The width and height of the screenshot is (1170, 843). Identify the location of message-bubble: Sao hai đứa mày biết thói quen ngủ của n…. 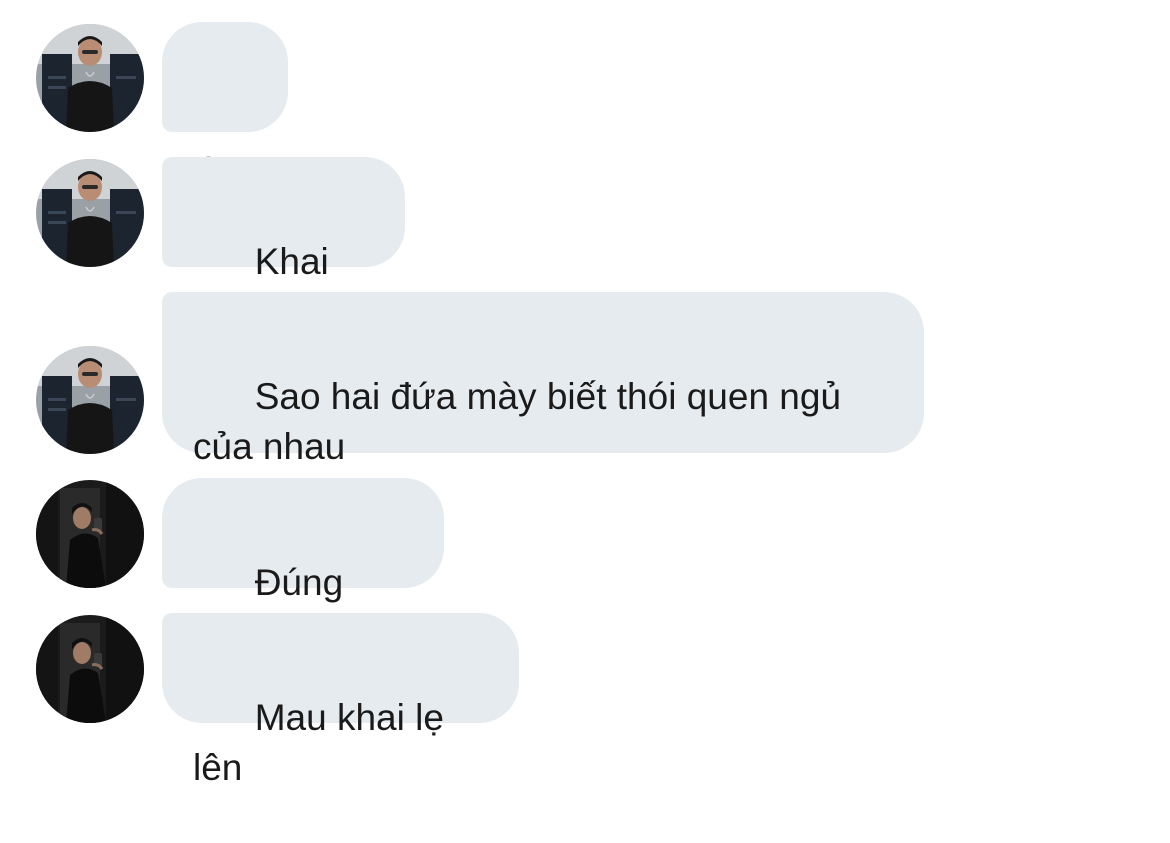
(543, 379).